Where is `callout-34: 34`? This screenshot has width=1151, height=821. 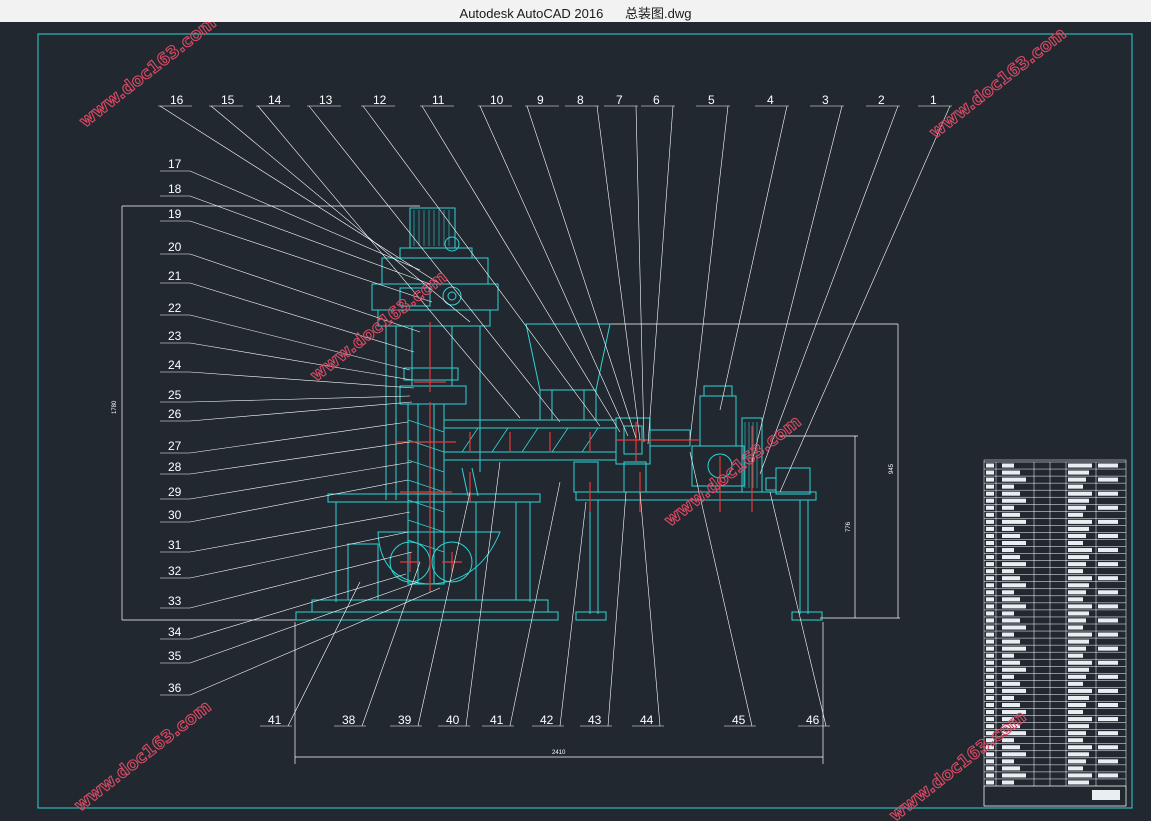 callout-34: 34 is located at coordinates (175, 632).